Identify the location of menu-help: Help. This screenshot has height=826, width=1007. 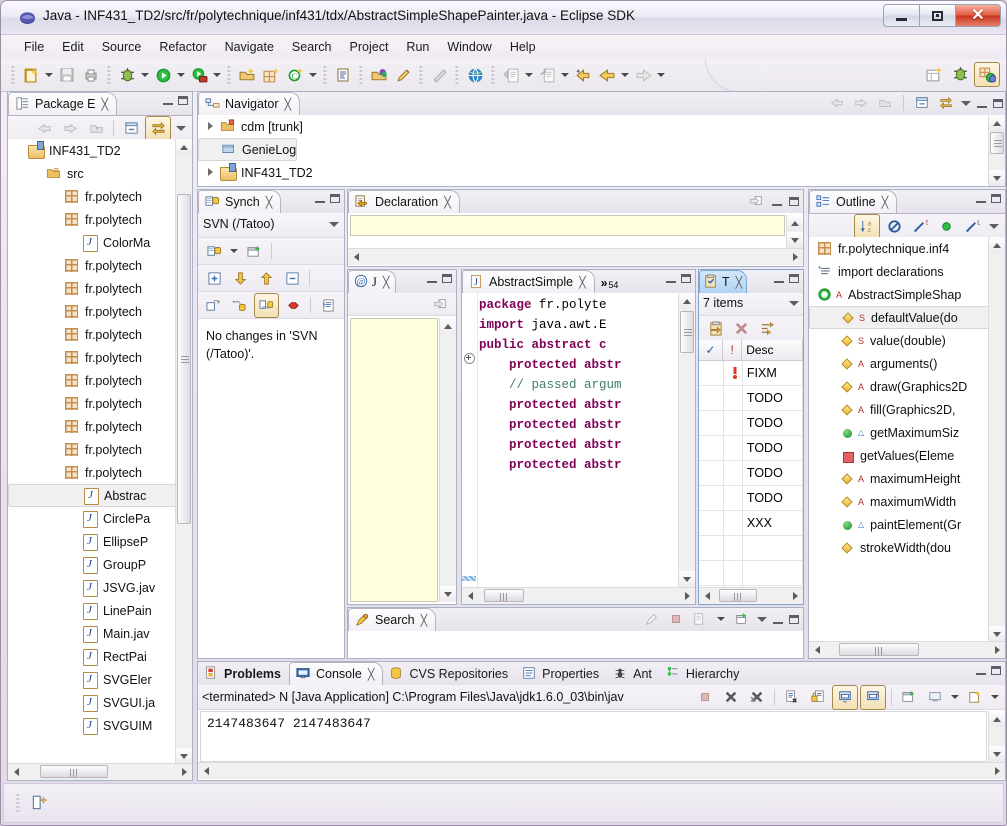
(523, 47).